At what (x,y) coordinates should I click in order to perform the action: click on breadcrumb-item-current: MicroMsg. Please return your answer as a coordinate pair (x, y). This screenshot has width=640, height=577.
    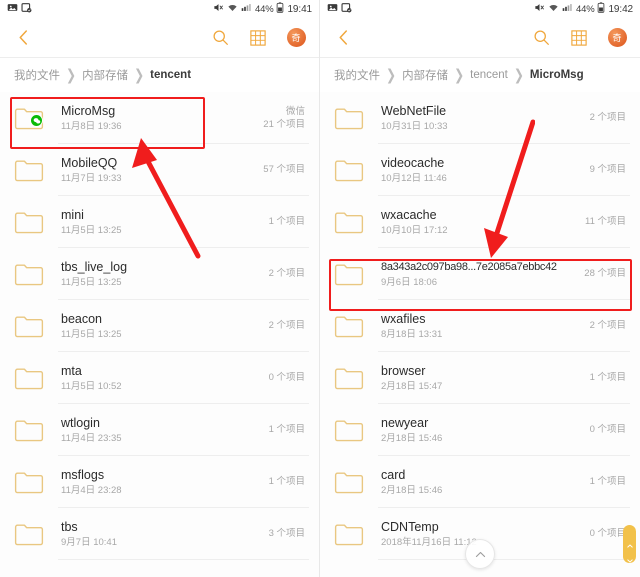
    Looking at the image, I should click on (557, 75).